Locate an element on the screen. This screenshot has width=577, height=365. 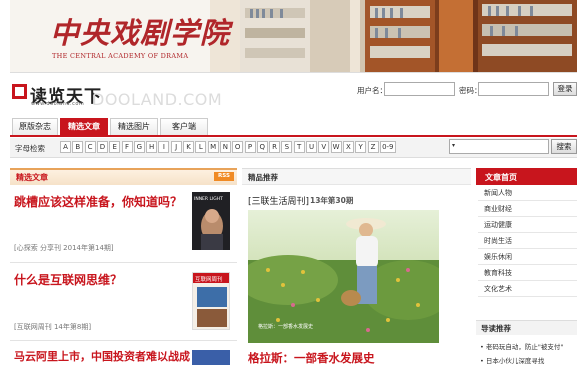
field-photo-illustration: 格拉斯：一部香水发展史 is located at coordinates (343, 276).